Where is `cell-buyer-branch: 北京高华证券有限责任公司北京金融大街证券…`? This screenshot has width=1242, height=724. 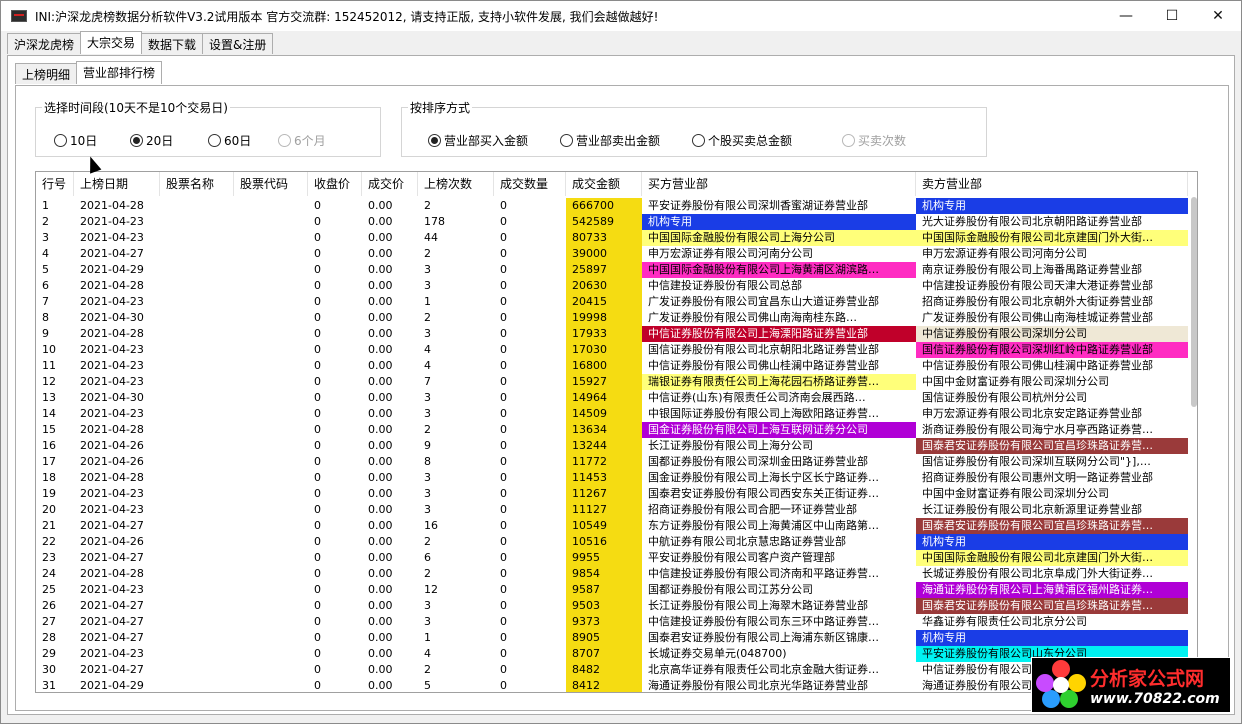 cell-buyer-branch: 北京高华证券有限责任公司北京金融大街证券… is located at coordinates (763, 669).